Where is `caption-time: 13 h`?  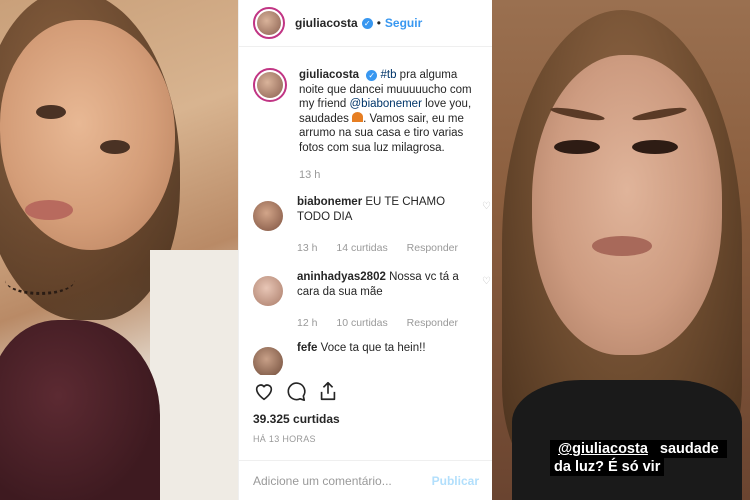
caption-time: 13 h is located at coordinates (310, 175).